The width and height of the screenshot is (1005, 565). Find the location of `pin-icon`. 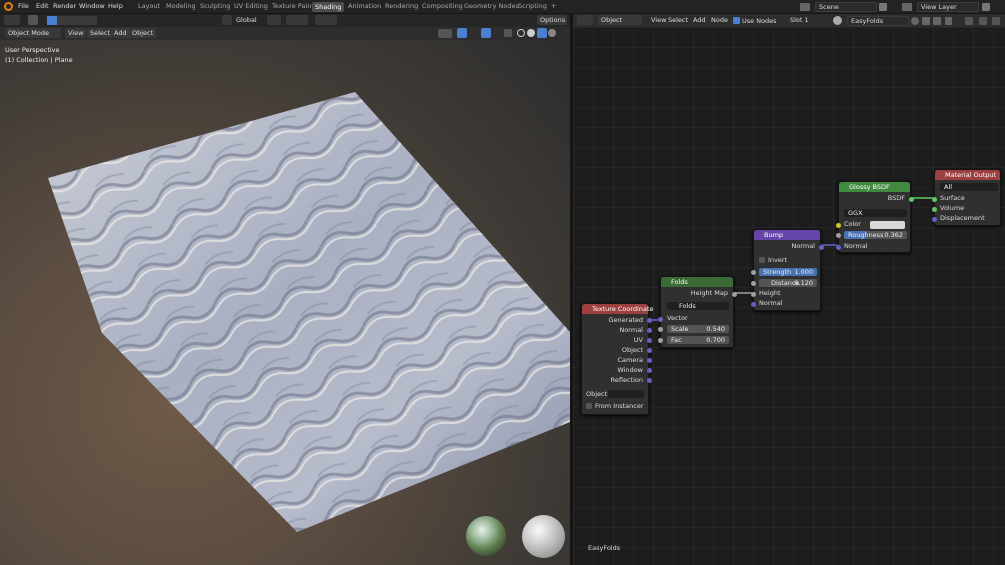

pin-icon is located at coordinates (948, 21).